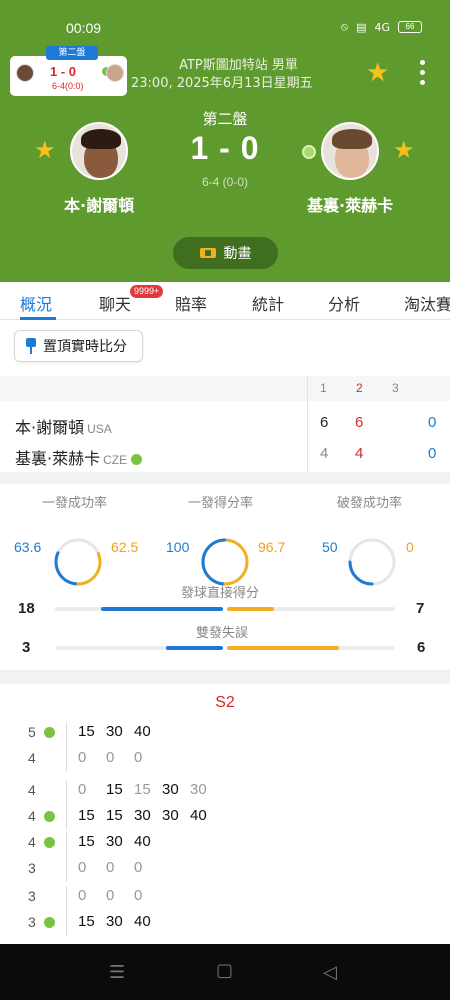  Describe the element at coordinates (422, 72) in the screenshot. I see `more-menu-icon` at that location.